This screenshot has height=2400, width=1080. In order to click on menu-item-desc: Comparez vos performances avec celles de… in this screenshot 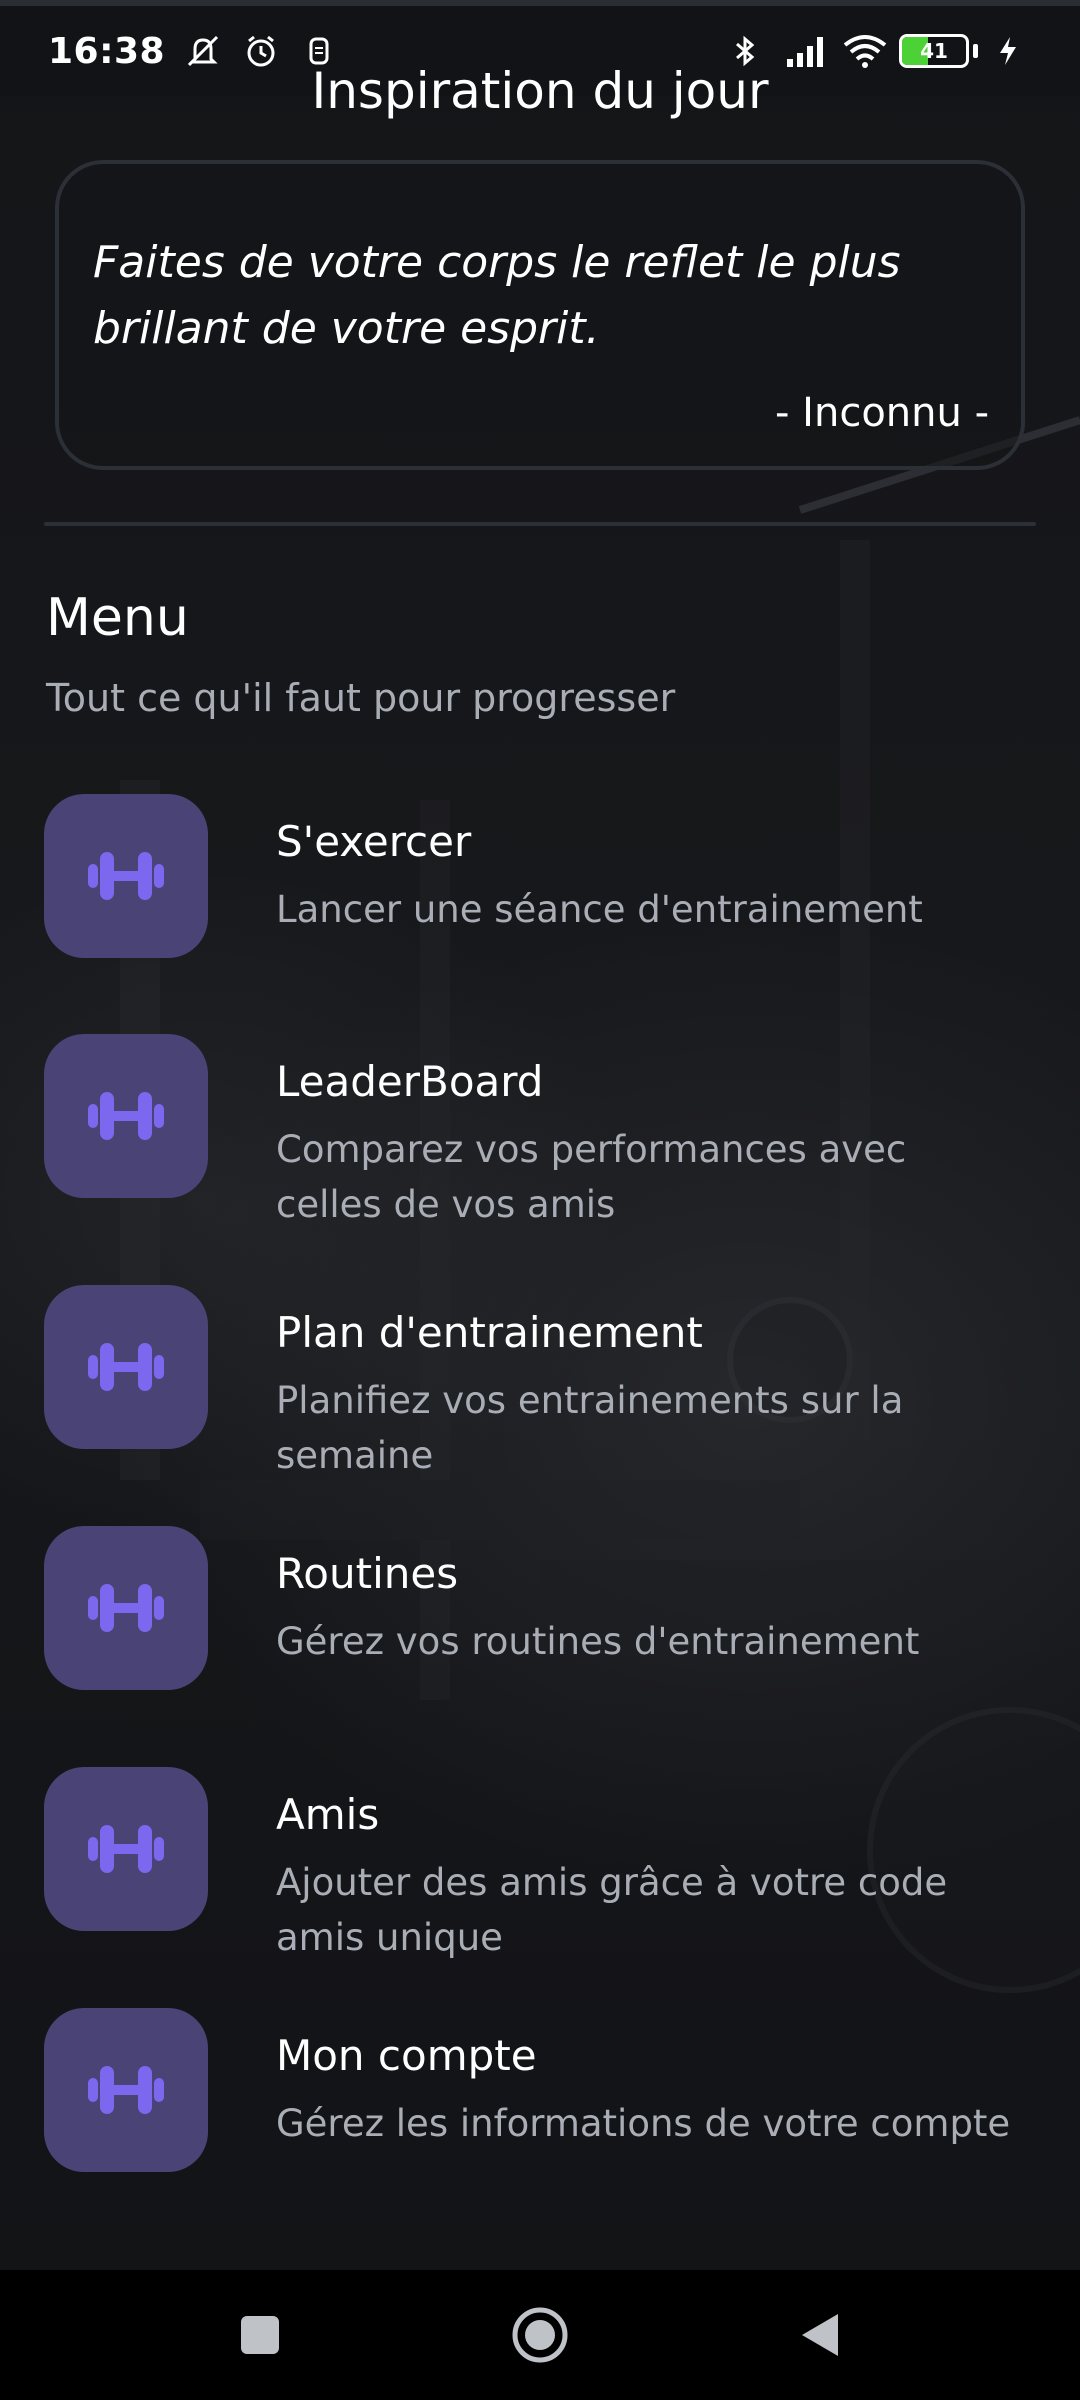, I will do `click(591, 1177)`.